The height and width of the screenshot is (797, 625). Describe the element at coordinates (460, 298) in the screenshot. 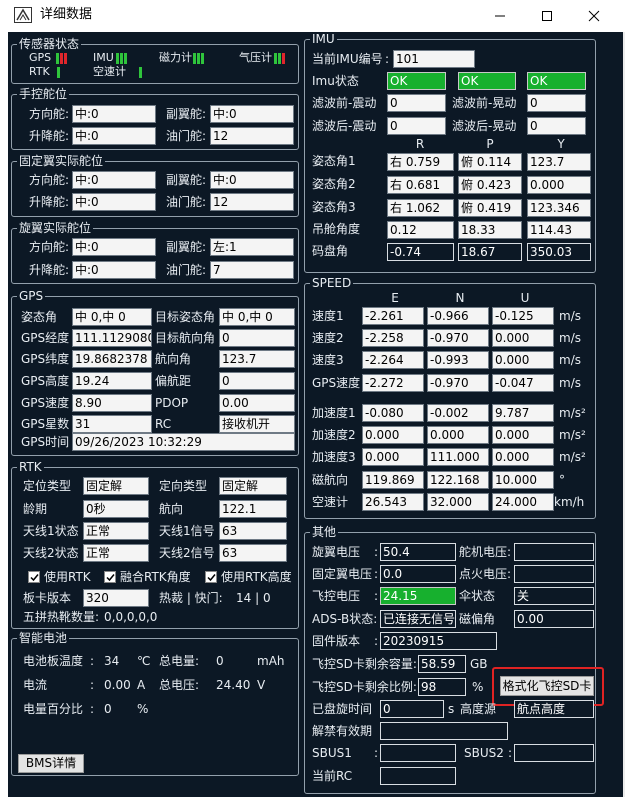

I see `speed-header-n: N` at that location.